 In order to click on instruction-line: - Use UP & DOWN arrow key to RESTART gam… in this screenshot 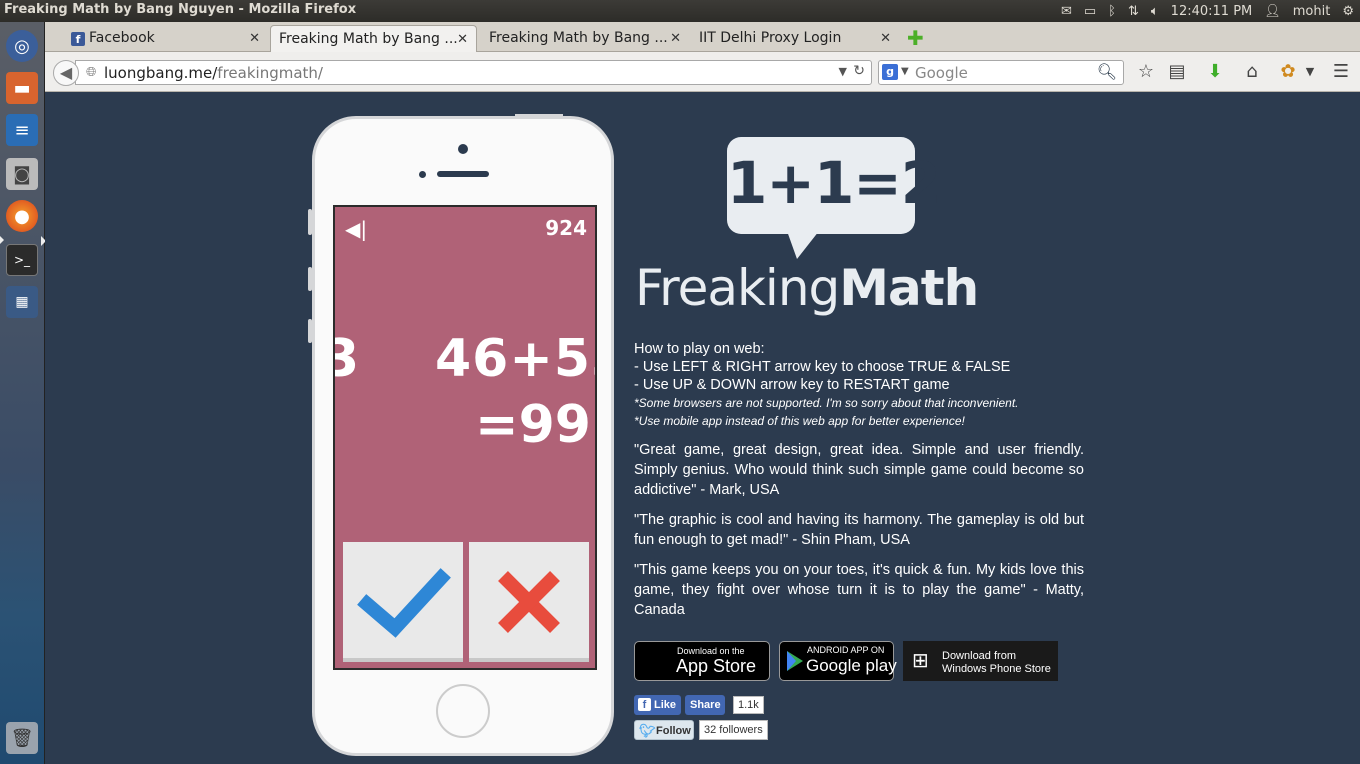, I will do `click(792, 385)`.